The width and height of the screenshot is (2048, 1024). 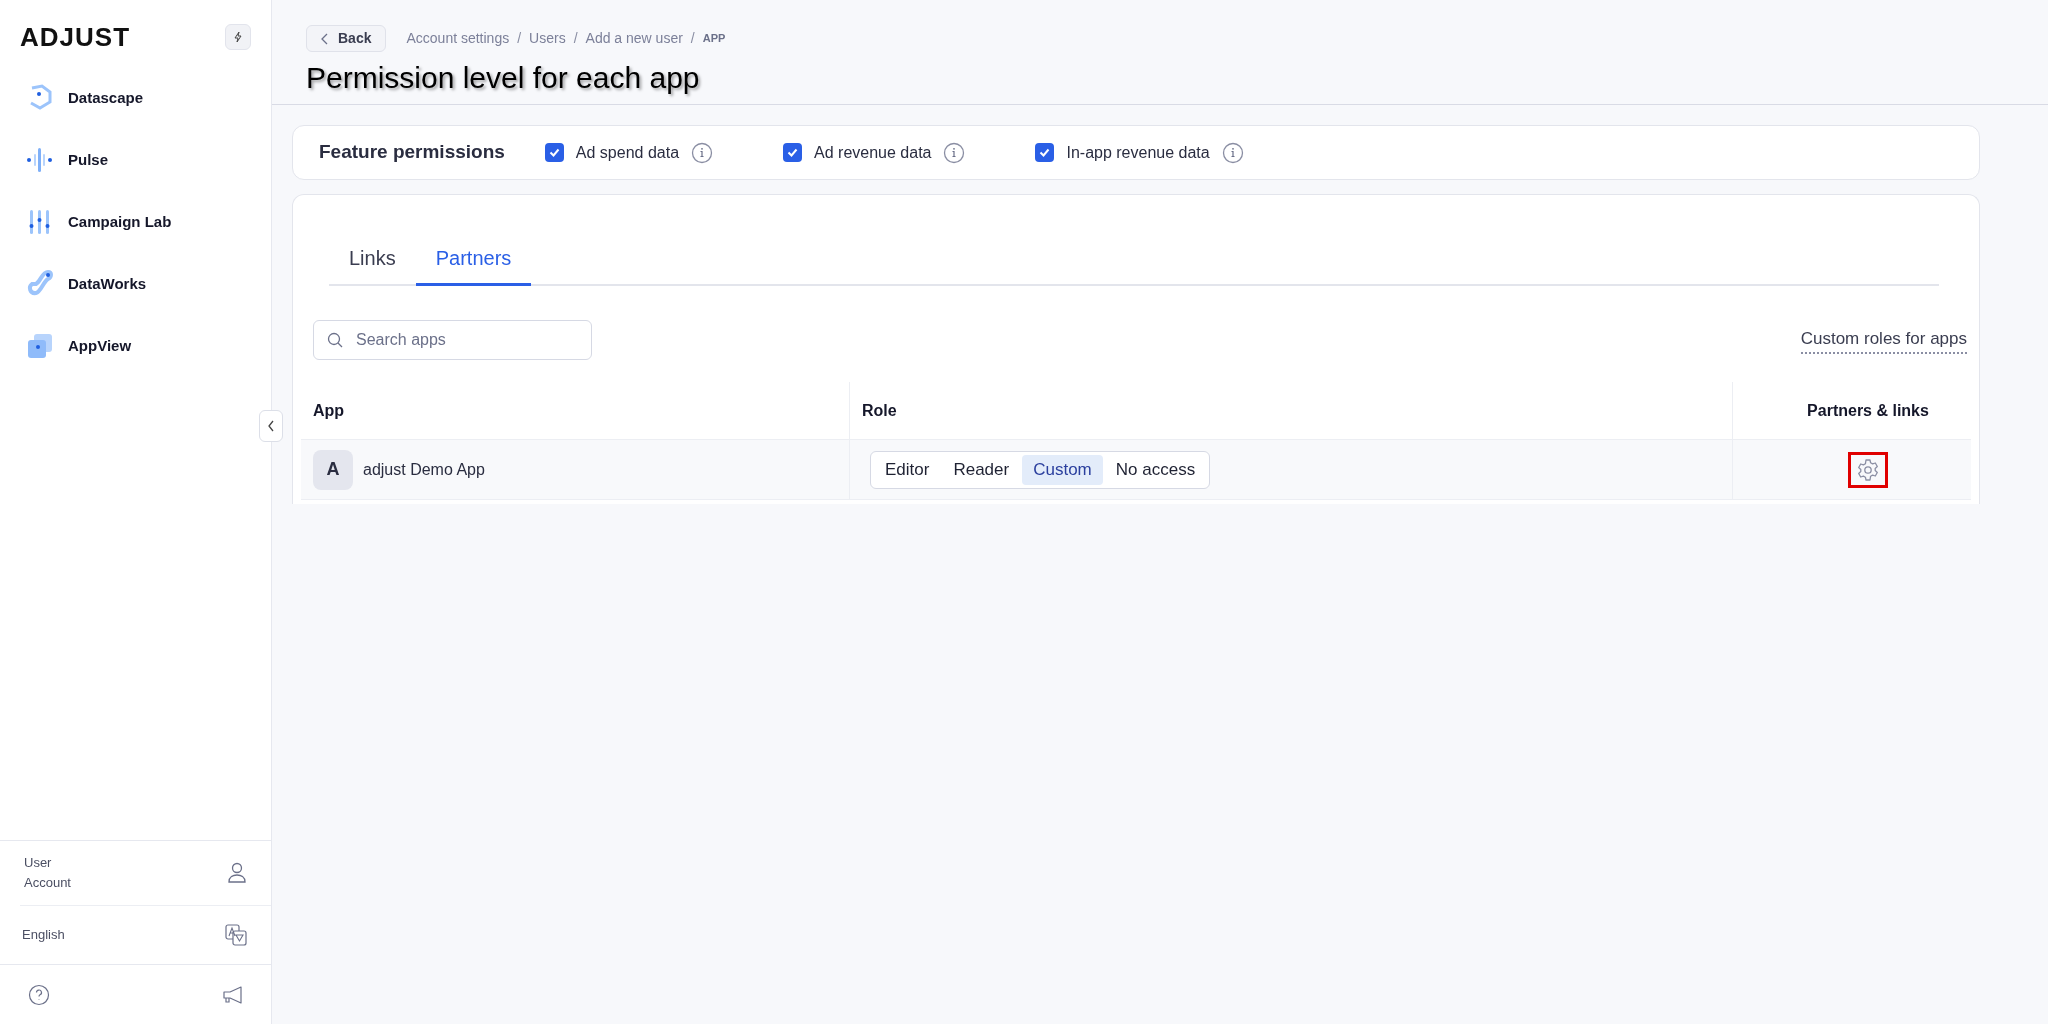 I want to click on dataworks-app-icon, so click(x=40, y=284).